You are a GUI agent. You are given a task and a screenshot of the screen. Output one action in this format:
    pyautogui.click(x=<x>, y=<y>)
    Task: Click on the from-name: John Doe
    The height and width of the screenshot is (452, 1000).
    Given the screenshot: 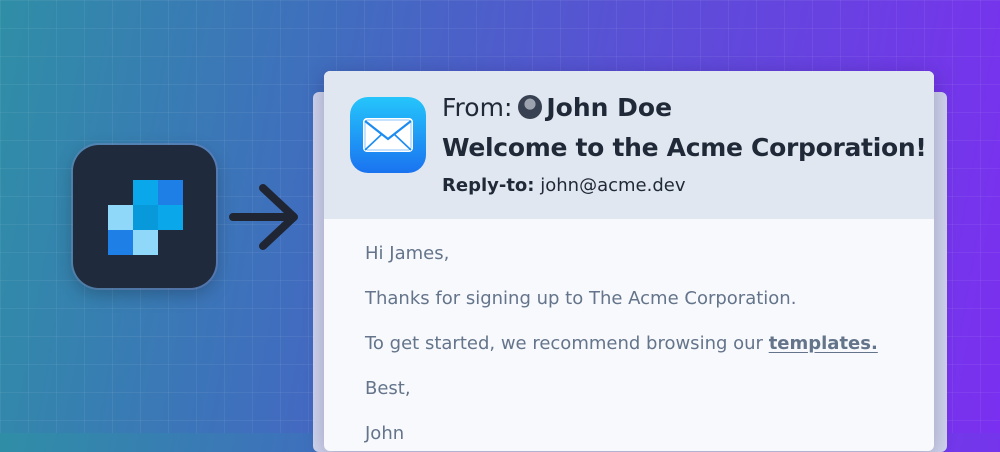 What is the action you would take?
    pyautogui.click(x=609, y=107)
    